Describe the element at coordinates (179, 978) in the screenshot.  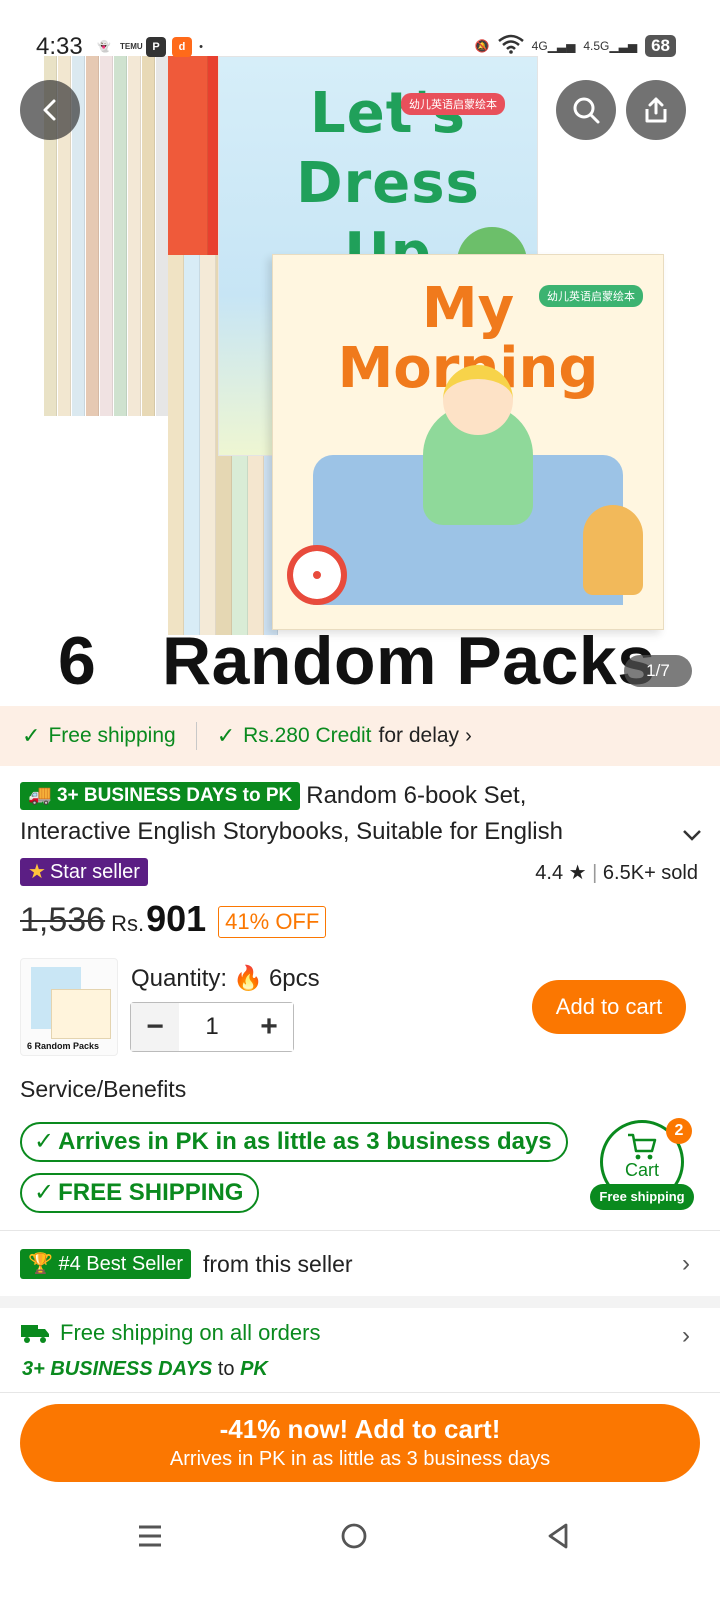
I see `quantity-label-text: Quantity:` at that location.